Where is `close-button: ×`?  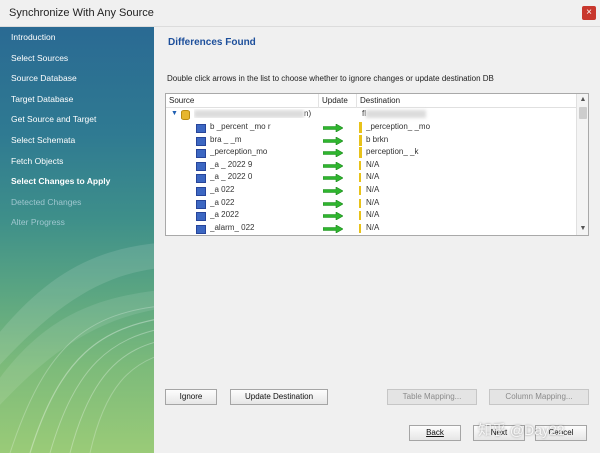
close-button: × is located at coordinates (589, 13).